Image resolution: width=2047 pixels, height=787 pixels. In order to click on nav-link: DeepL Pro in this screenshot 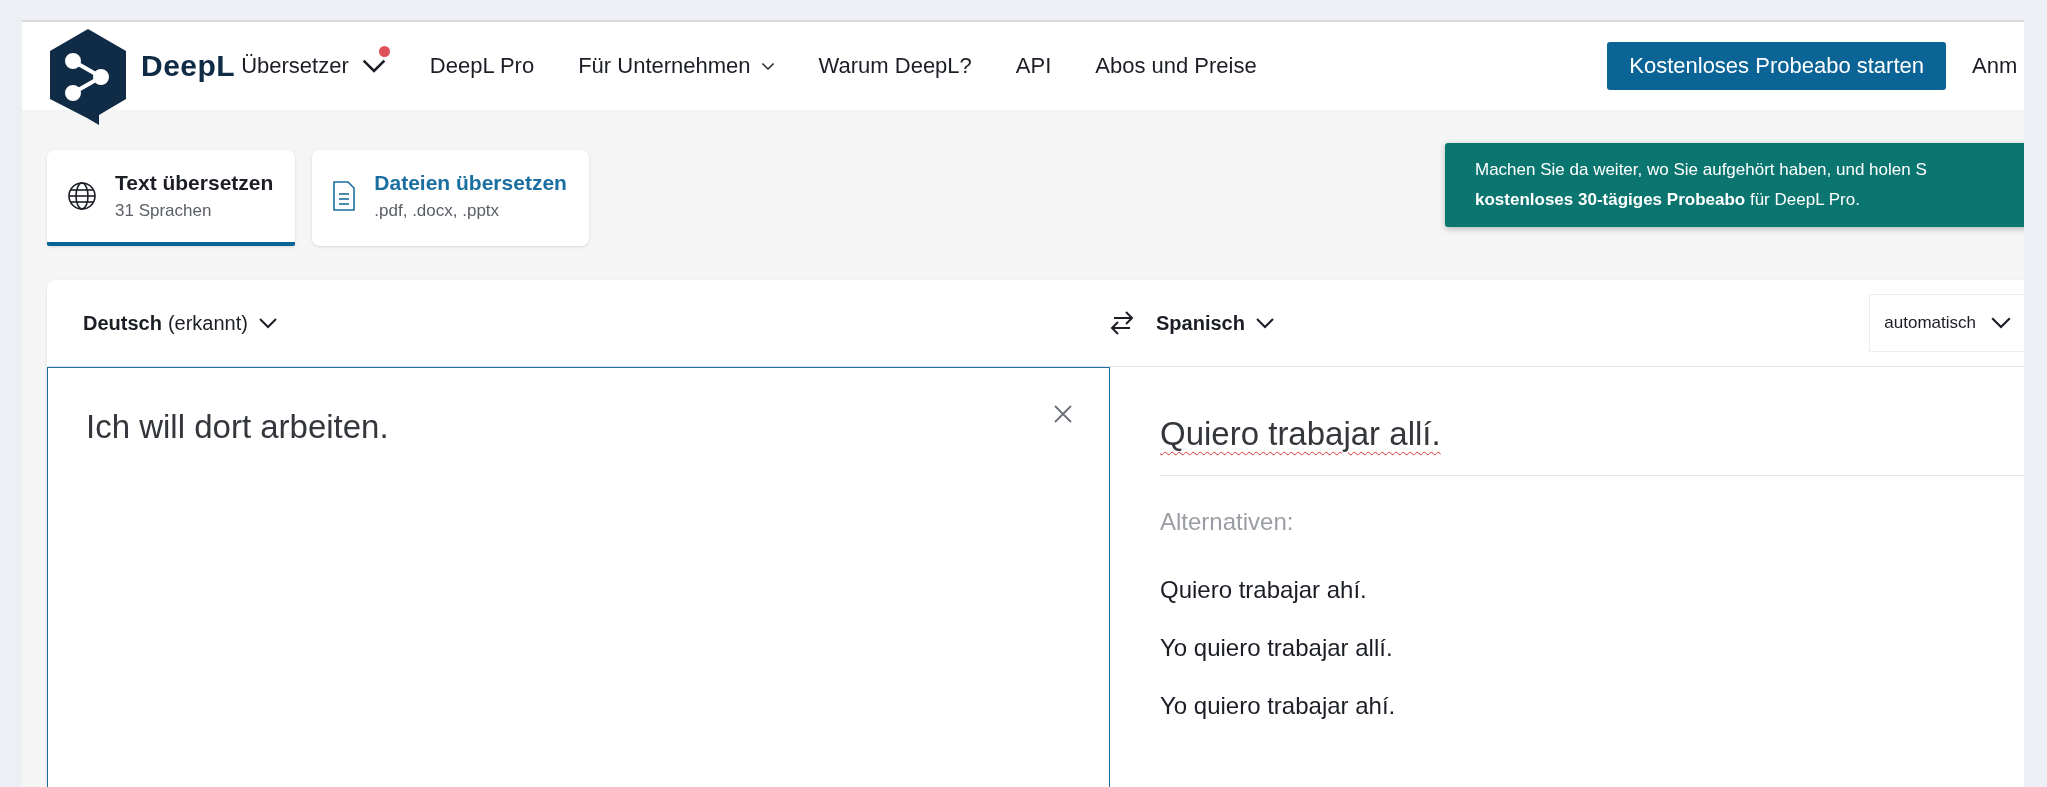, I will do `click(482, 66)`.